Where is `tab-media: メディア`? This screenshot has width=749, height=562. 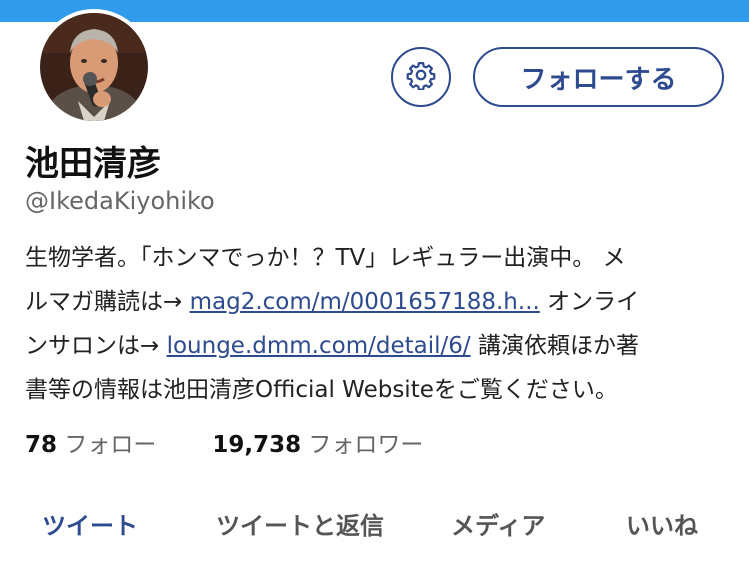 tab-media: メディア is located at coordinates (498, 523).